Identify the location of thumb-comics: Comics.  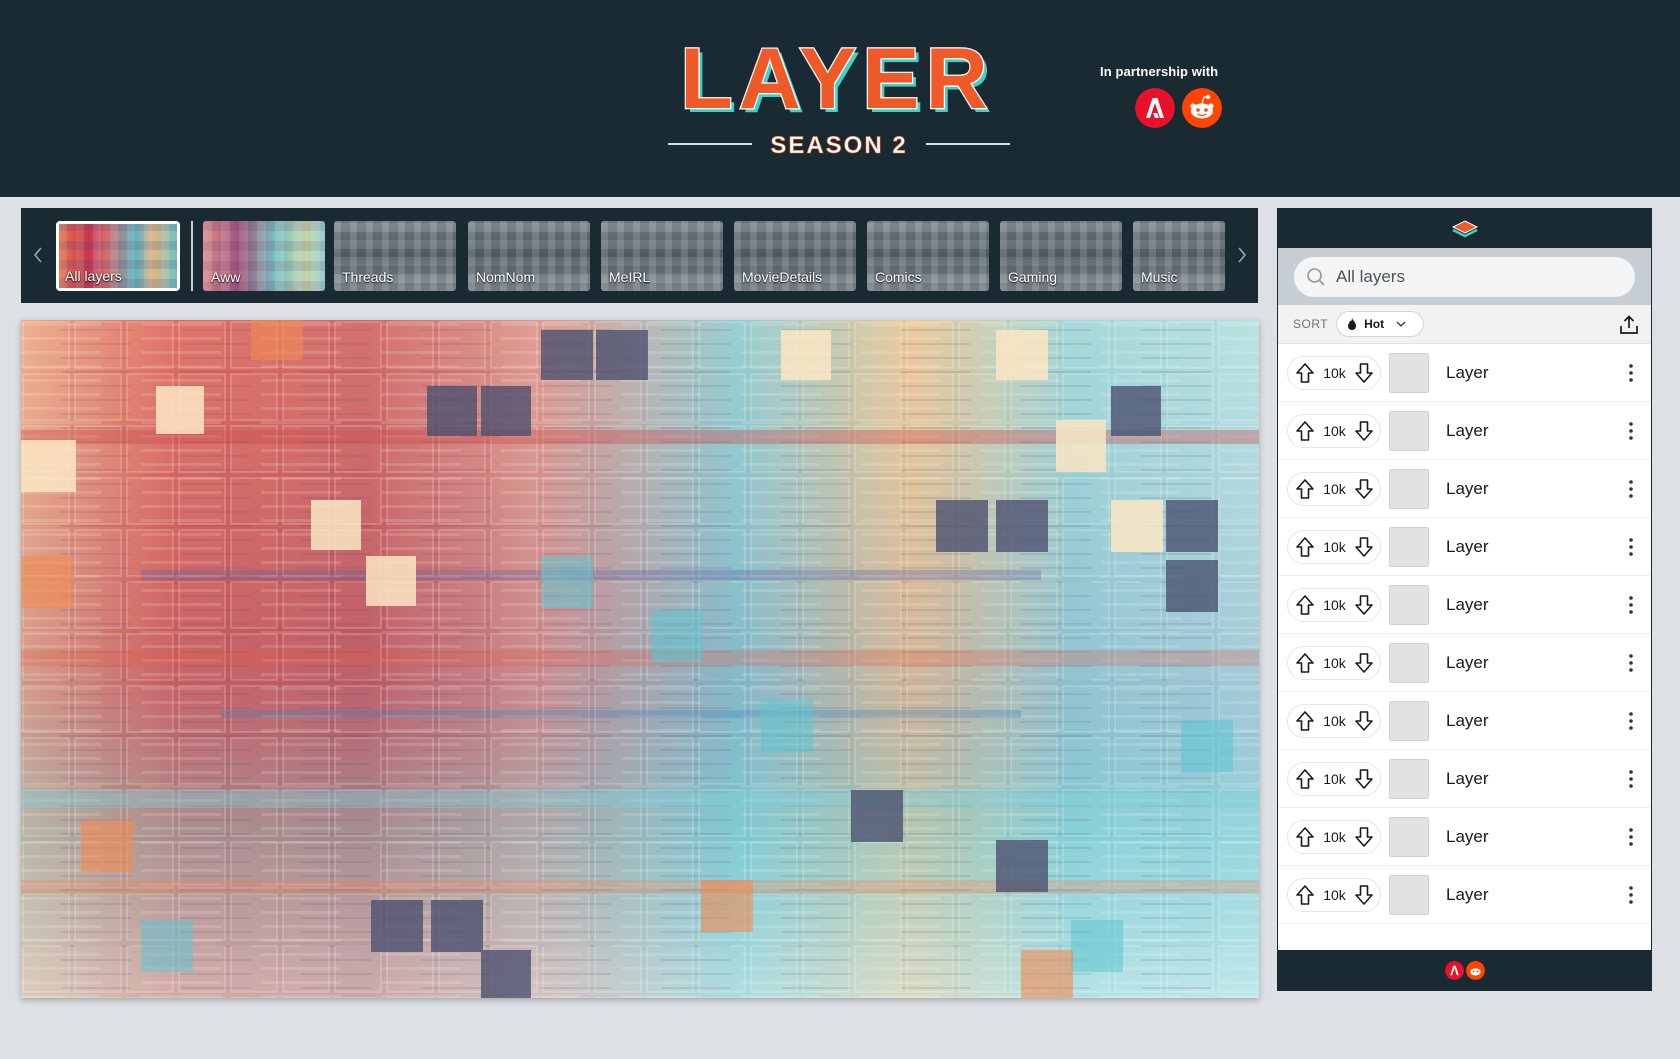
(928, 256).